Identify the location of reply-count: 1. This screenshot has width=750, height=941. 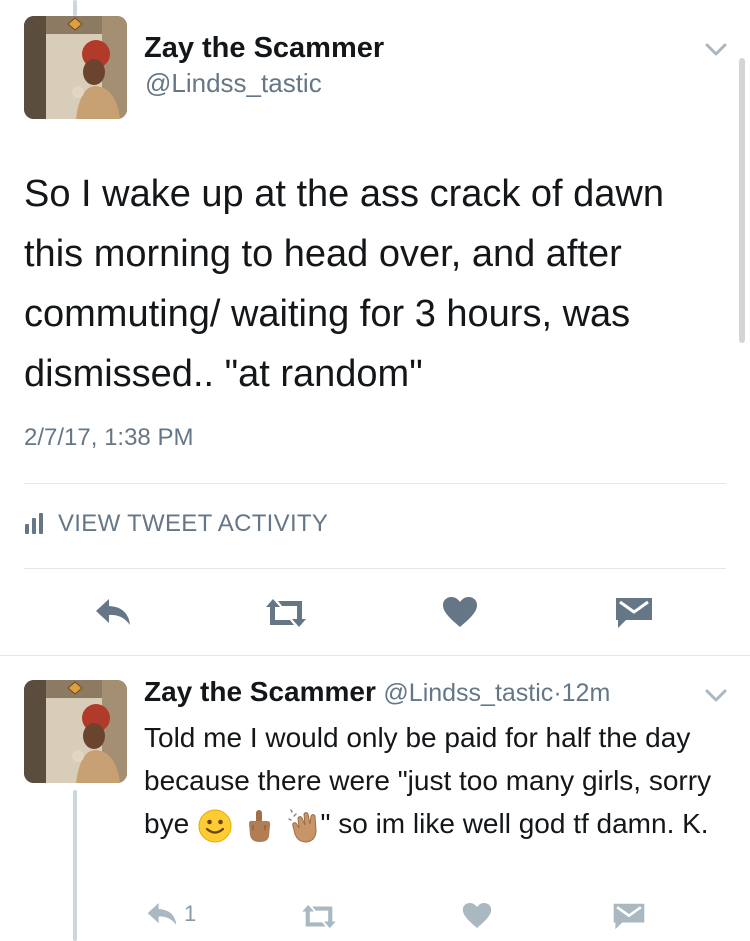
(190, 913).